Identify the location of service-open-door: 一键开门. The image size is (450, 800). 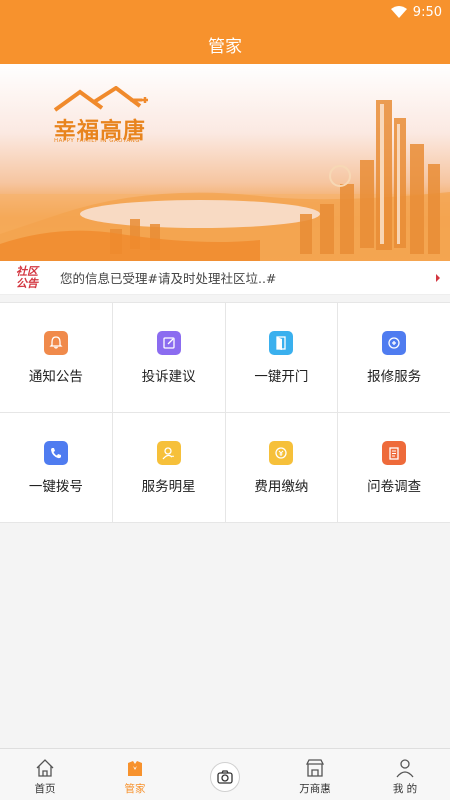
(281, 357).